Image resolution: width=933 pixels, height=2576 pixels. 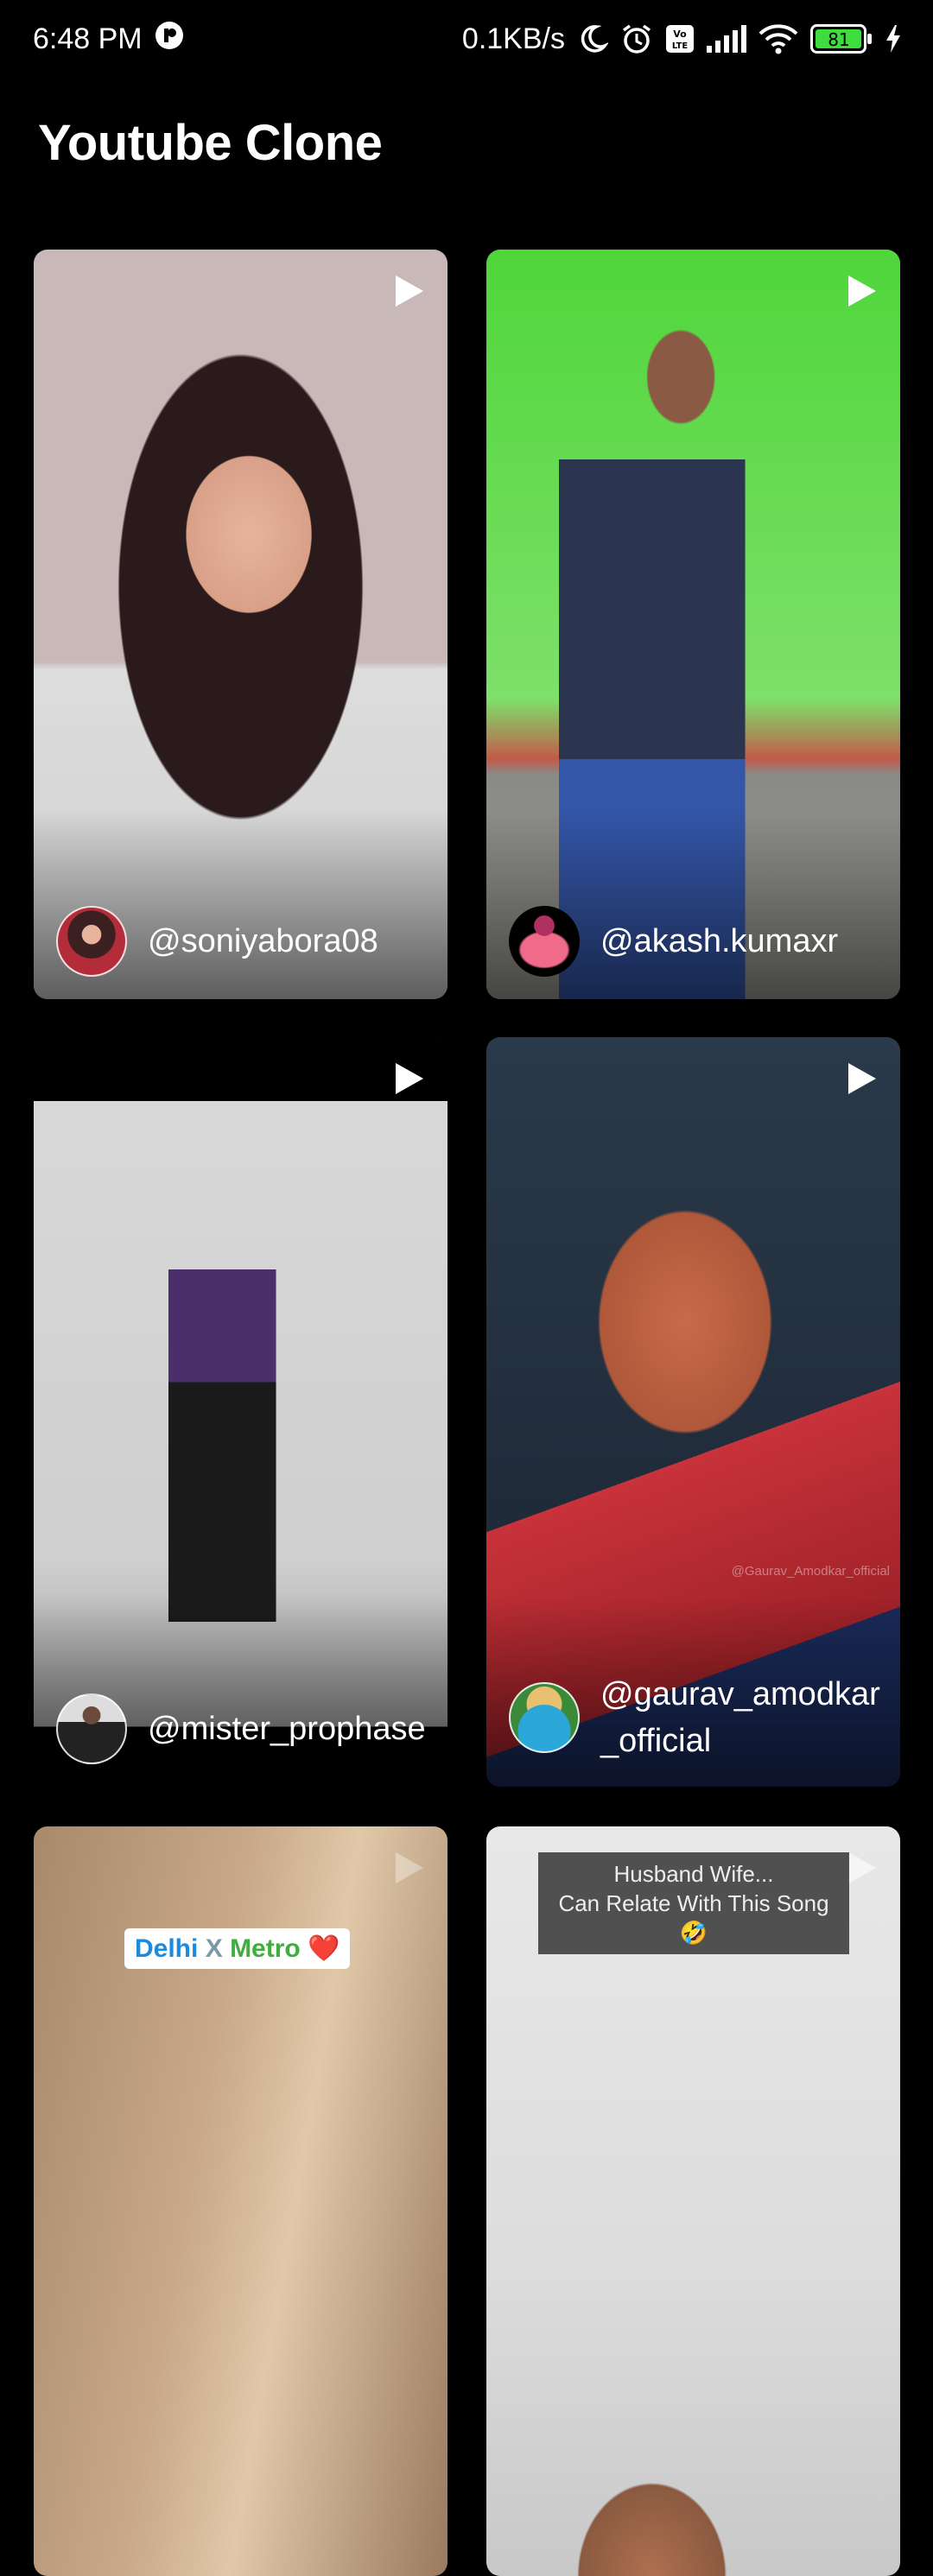 I want to click on video-caption: Delhi X Metro ❤️, so click(x=237, y=1948).